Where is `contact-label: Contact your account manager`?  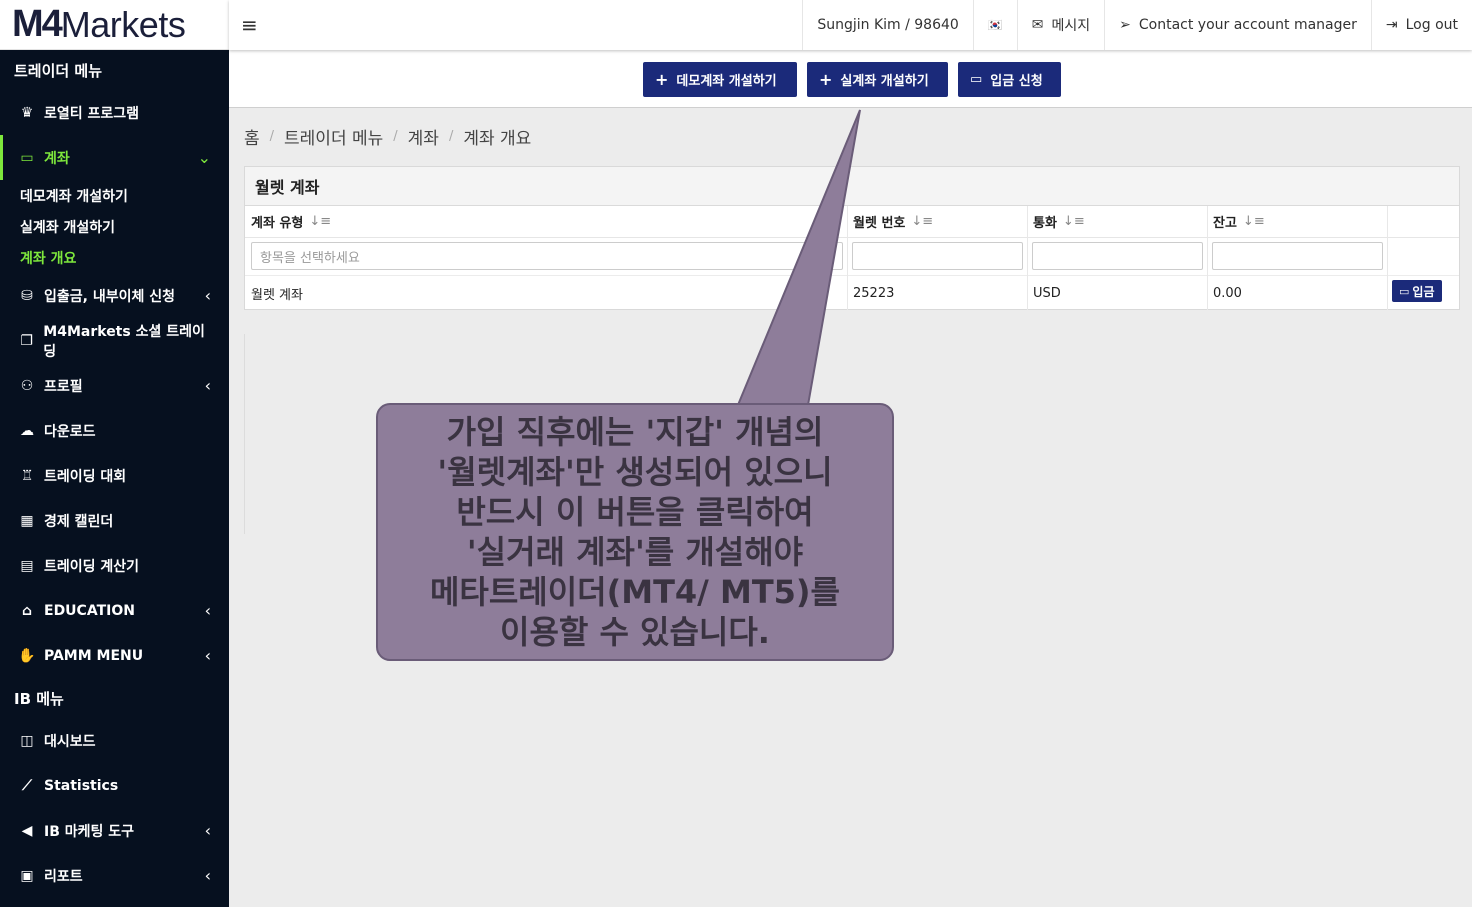
contact-label: Contact your account manager is located at coordinates (1247, 25).